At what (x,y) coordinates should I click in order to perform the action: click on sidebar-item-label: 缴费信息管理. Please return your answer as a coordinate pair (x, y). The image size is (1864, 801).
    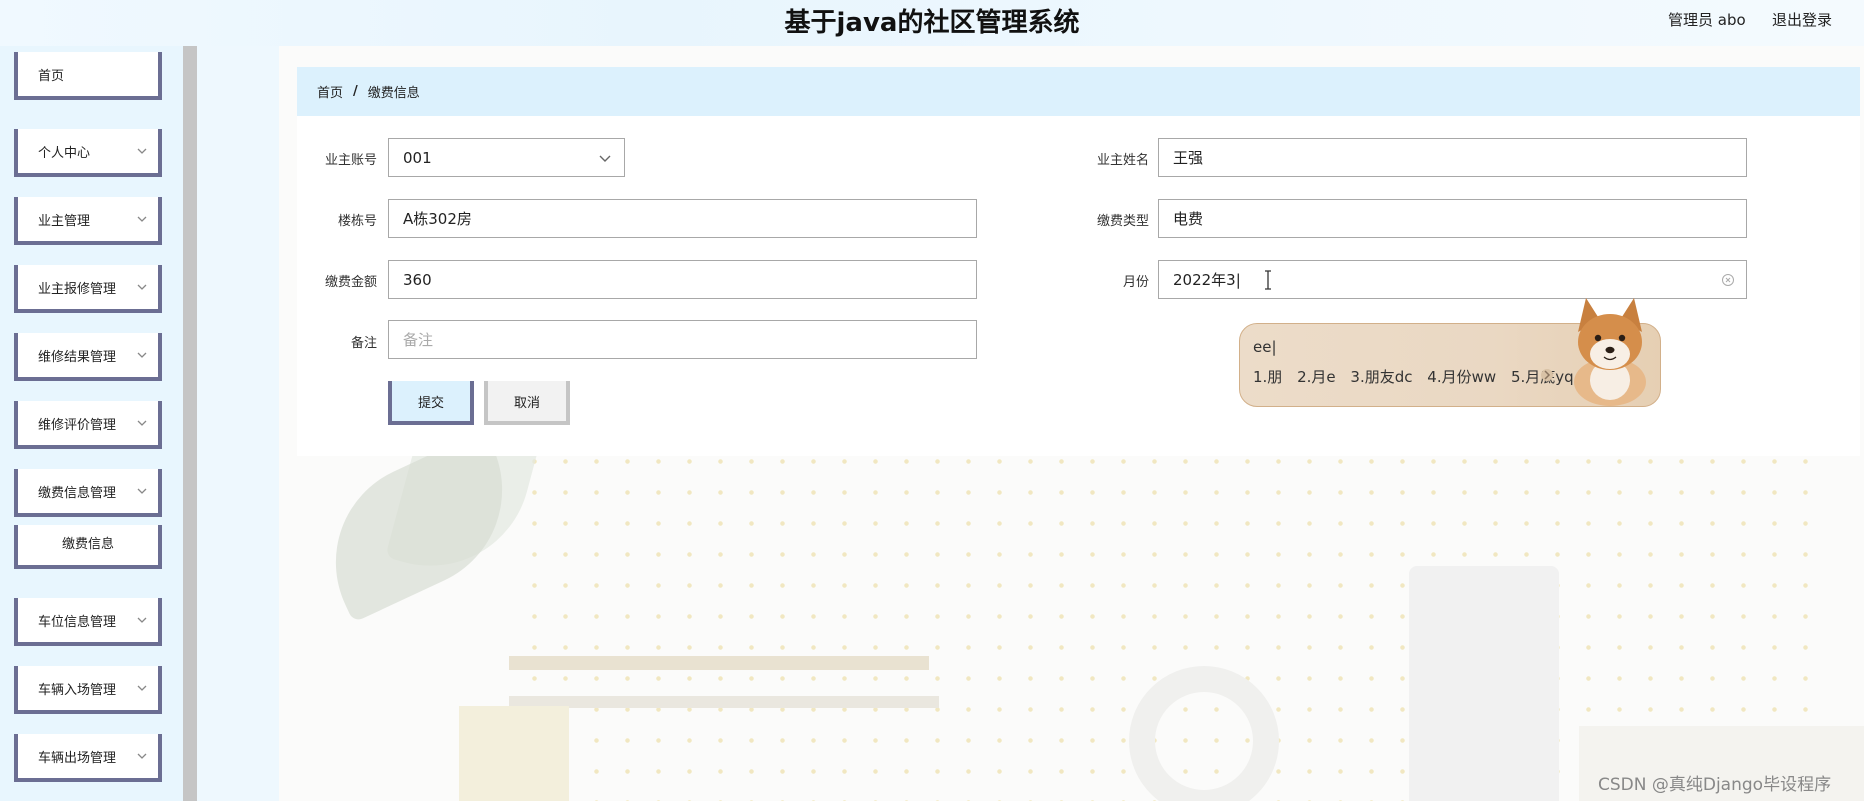
    Looking at the image, I should click on (77, 493).